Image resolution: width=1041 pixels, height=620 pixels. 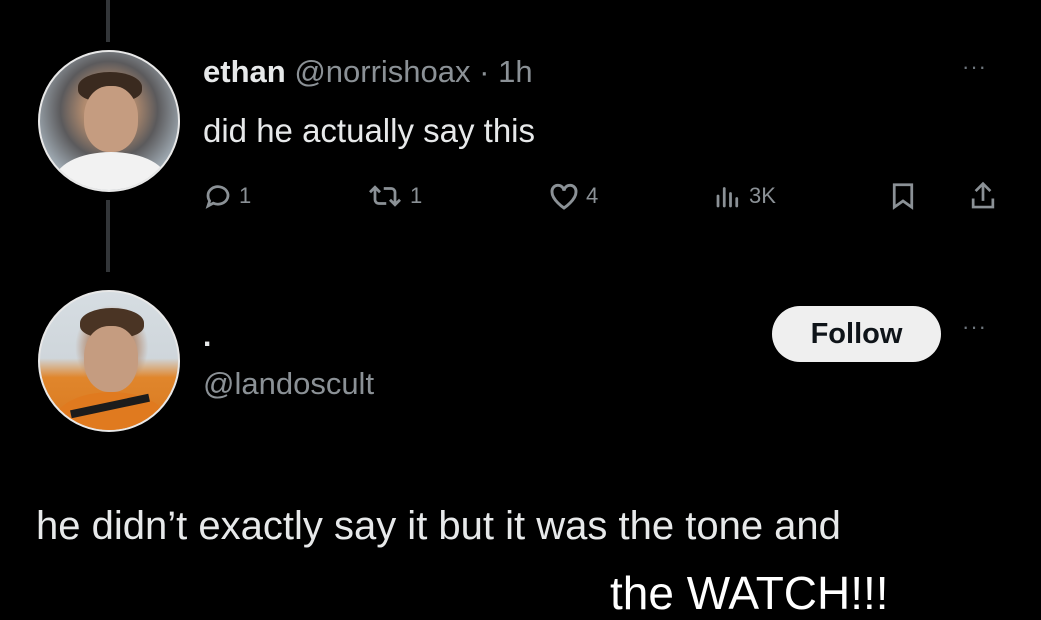 What do you see at coordinates (385, 196) in the screenshot?
I see `repost-icon` at bounding box center [385, 196].